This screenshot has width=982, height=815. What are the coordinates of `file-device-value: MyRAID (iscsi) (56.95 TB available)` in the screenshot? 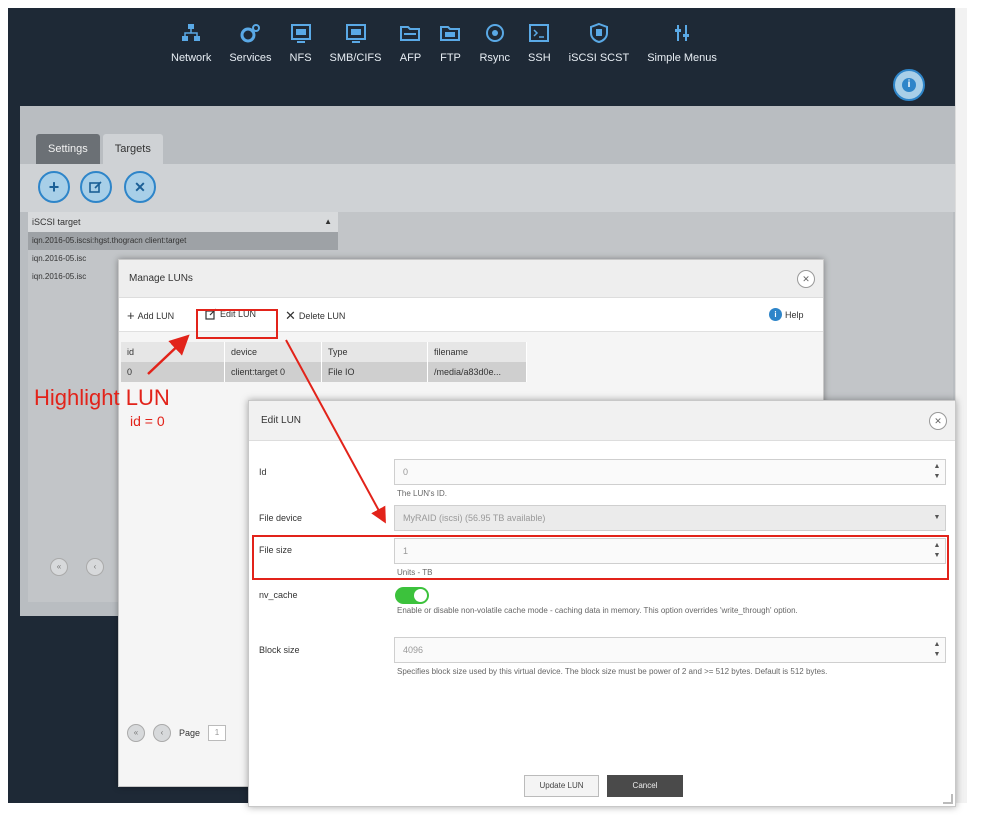 It's located at (474, 518).